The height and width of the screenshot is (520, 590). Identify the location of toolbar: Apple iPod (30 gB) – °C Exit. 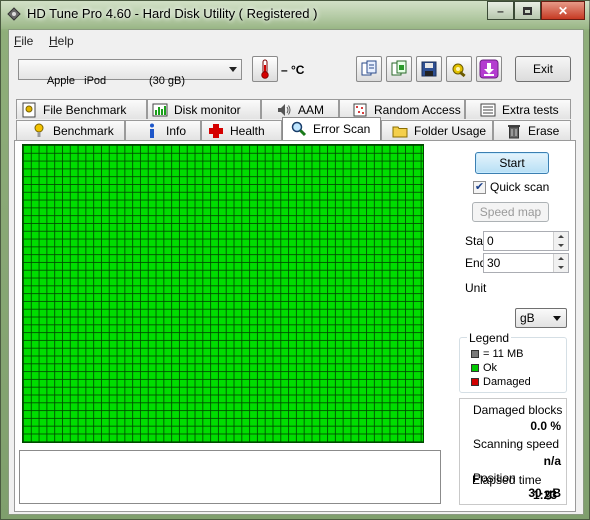
(296, 72).